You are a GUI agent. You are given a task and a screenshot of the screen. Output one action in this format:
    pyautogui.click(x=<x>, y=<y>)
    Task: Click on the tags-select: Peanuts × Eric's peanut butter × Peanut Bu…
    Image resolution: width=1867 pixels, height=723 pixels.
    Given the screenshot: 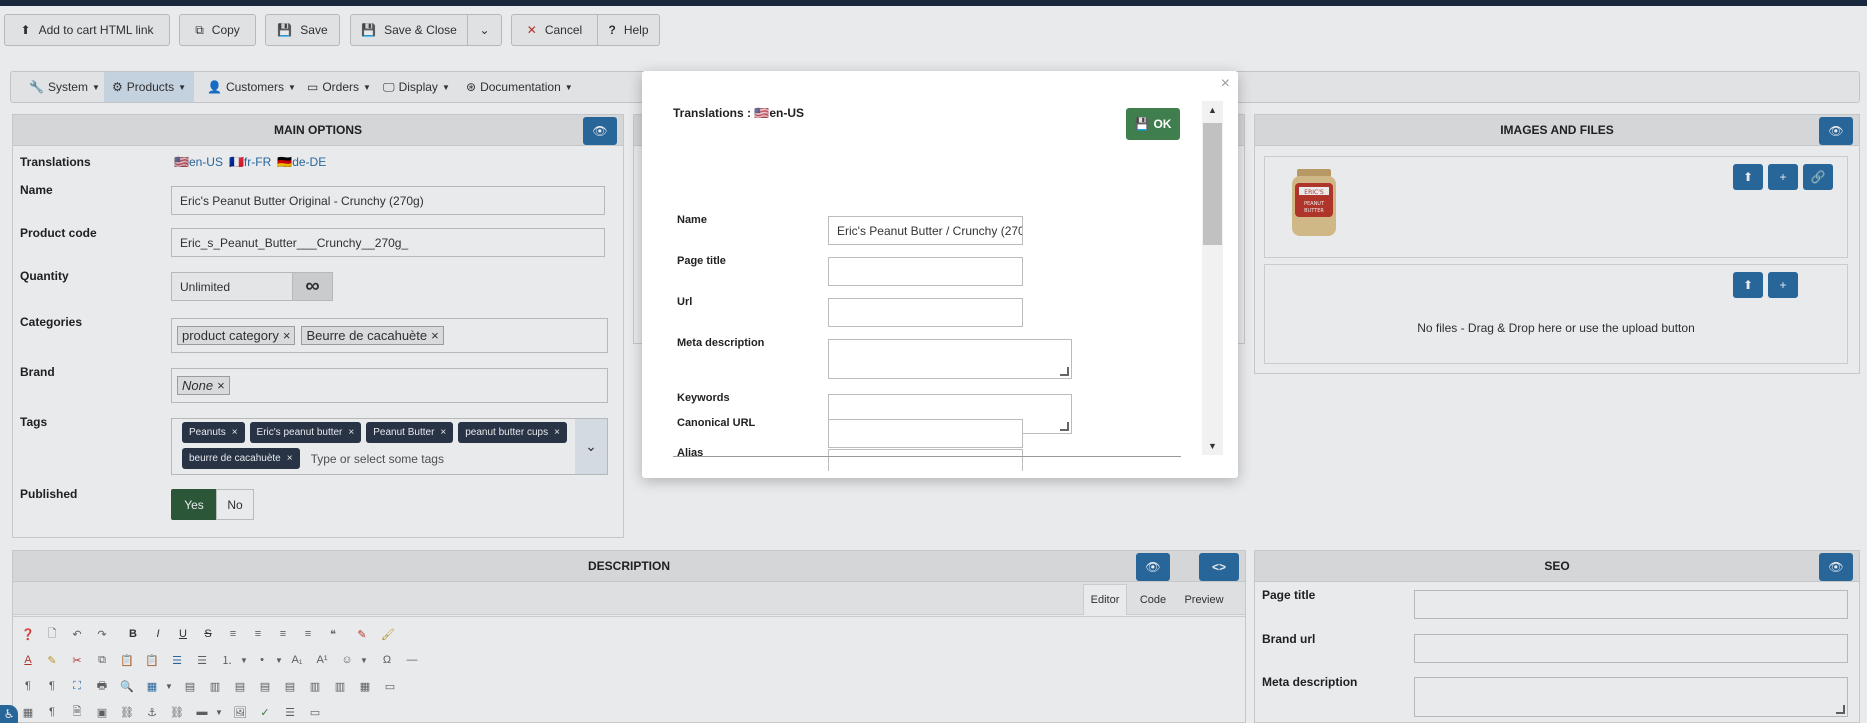 What is the action you would take?
    pyautogui.click(x=389, y=446)
    